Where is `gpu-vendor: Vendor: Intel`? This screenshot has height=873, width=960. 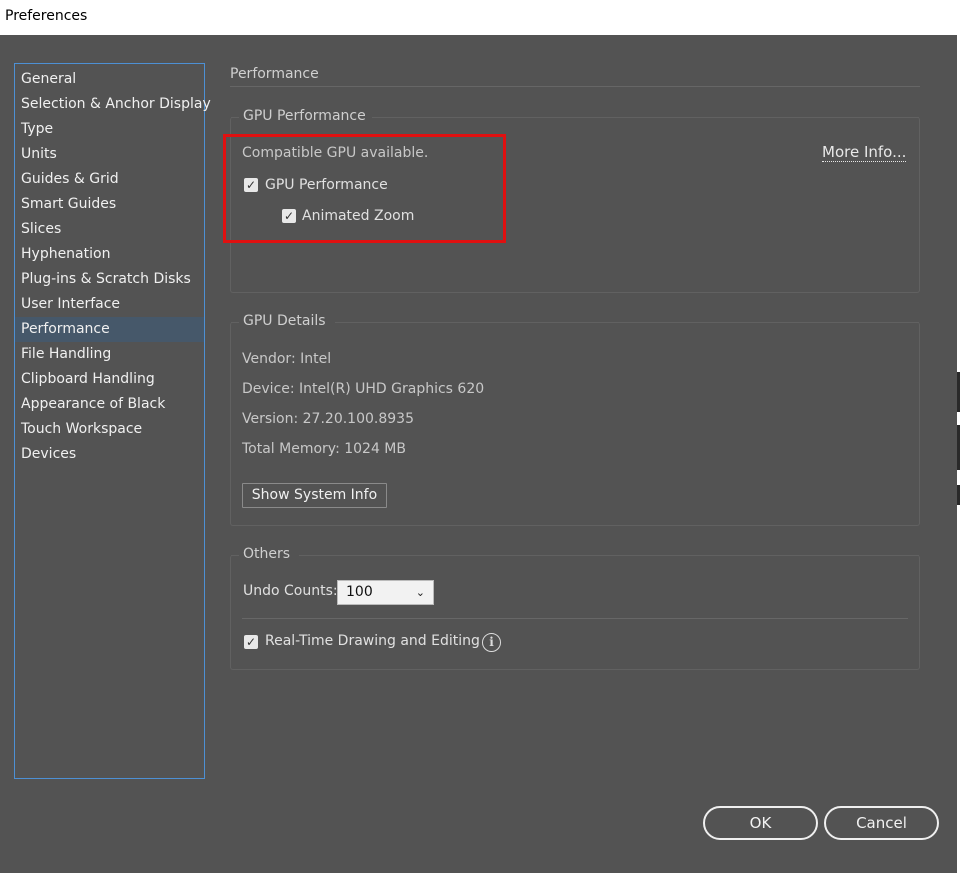
gpu-vendor: Vendor: Intel is located at coordinates (287, 359).